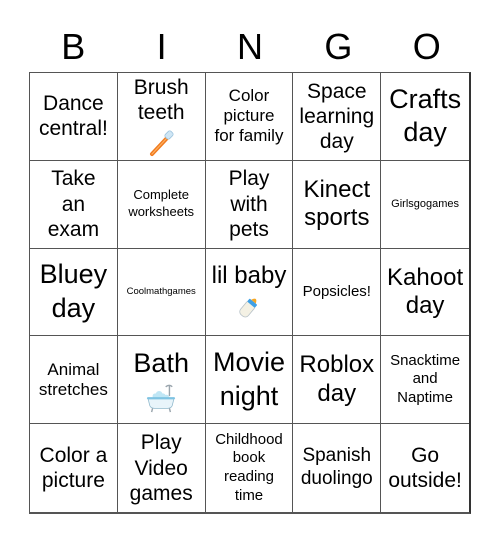 Image resolution: width=500 pixels, height=544 pixels. I want to click on bingo-cell-label: Take an exam, so click(73, 204).